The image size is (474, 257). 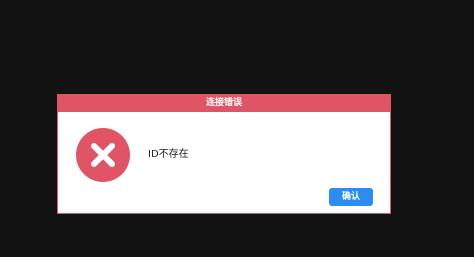 I want to click on error-x-icon, so click(x=103, y=155).